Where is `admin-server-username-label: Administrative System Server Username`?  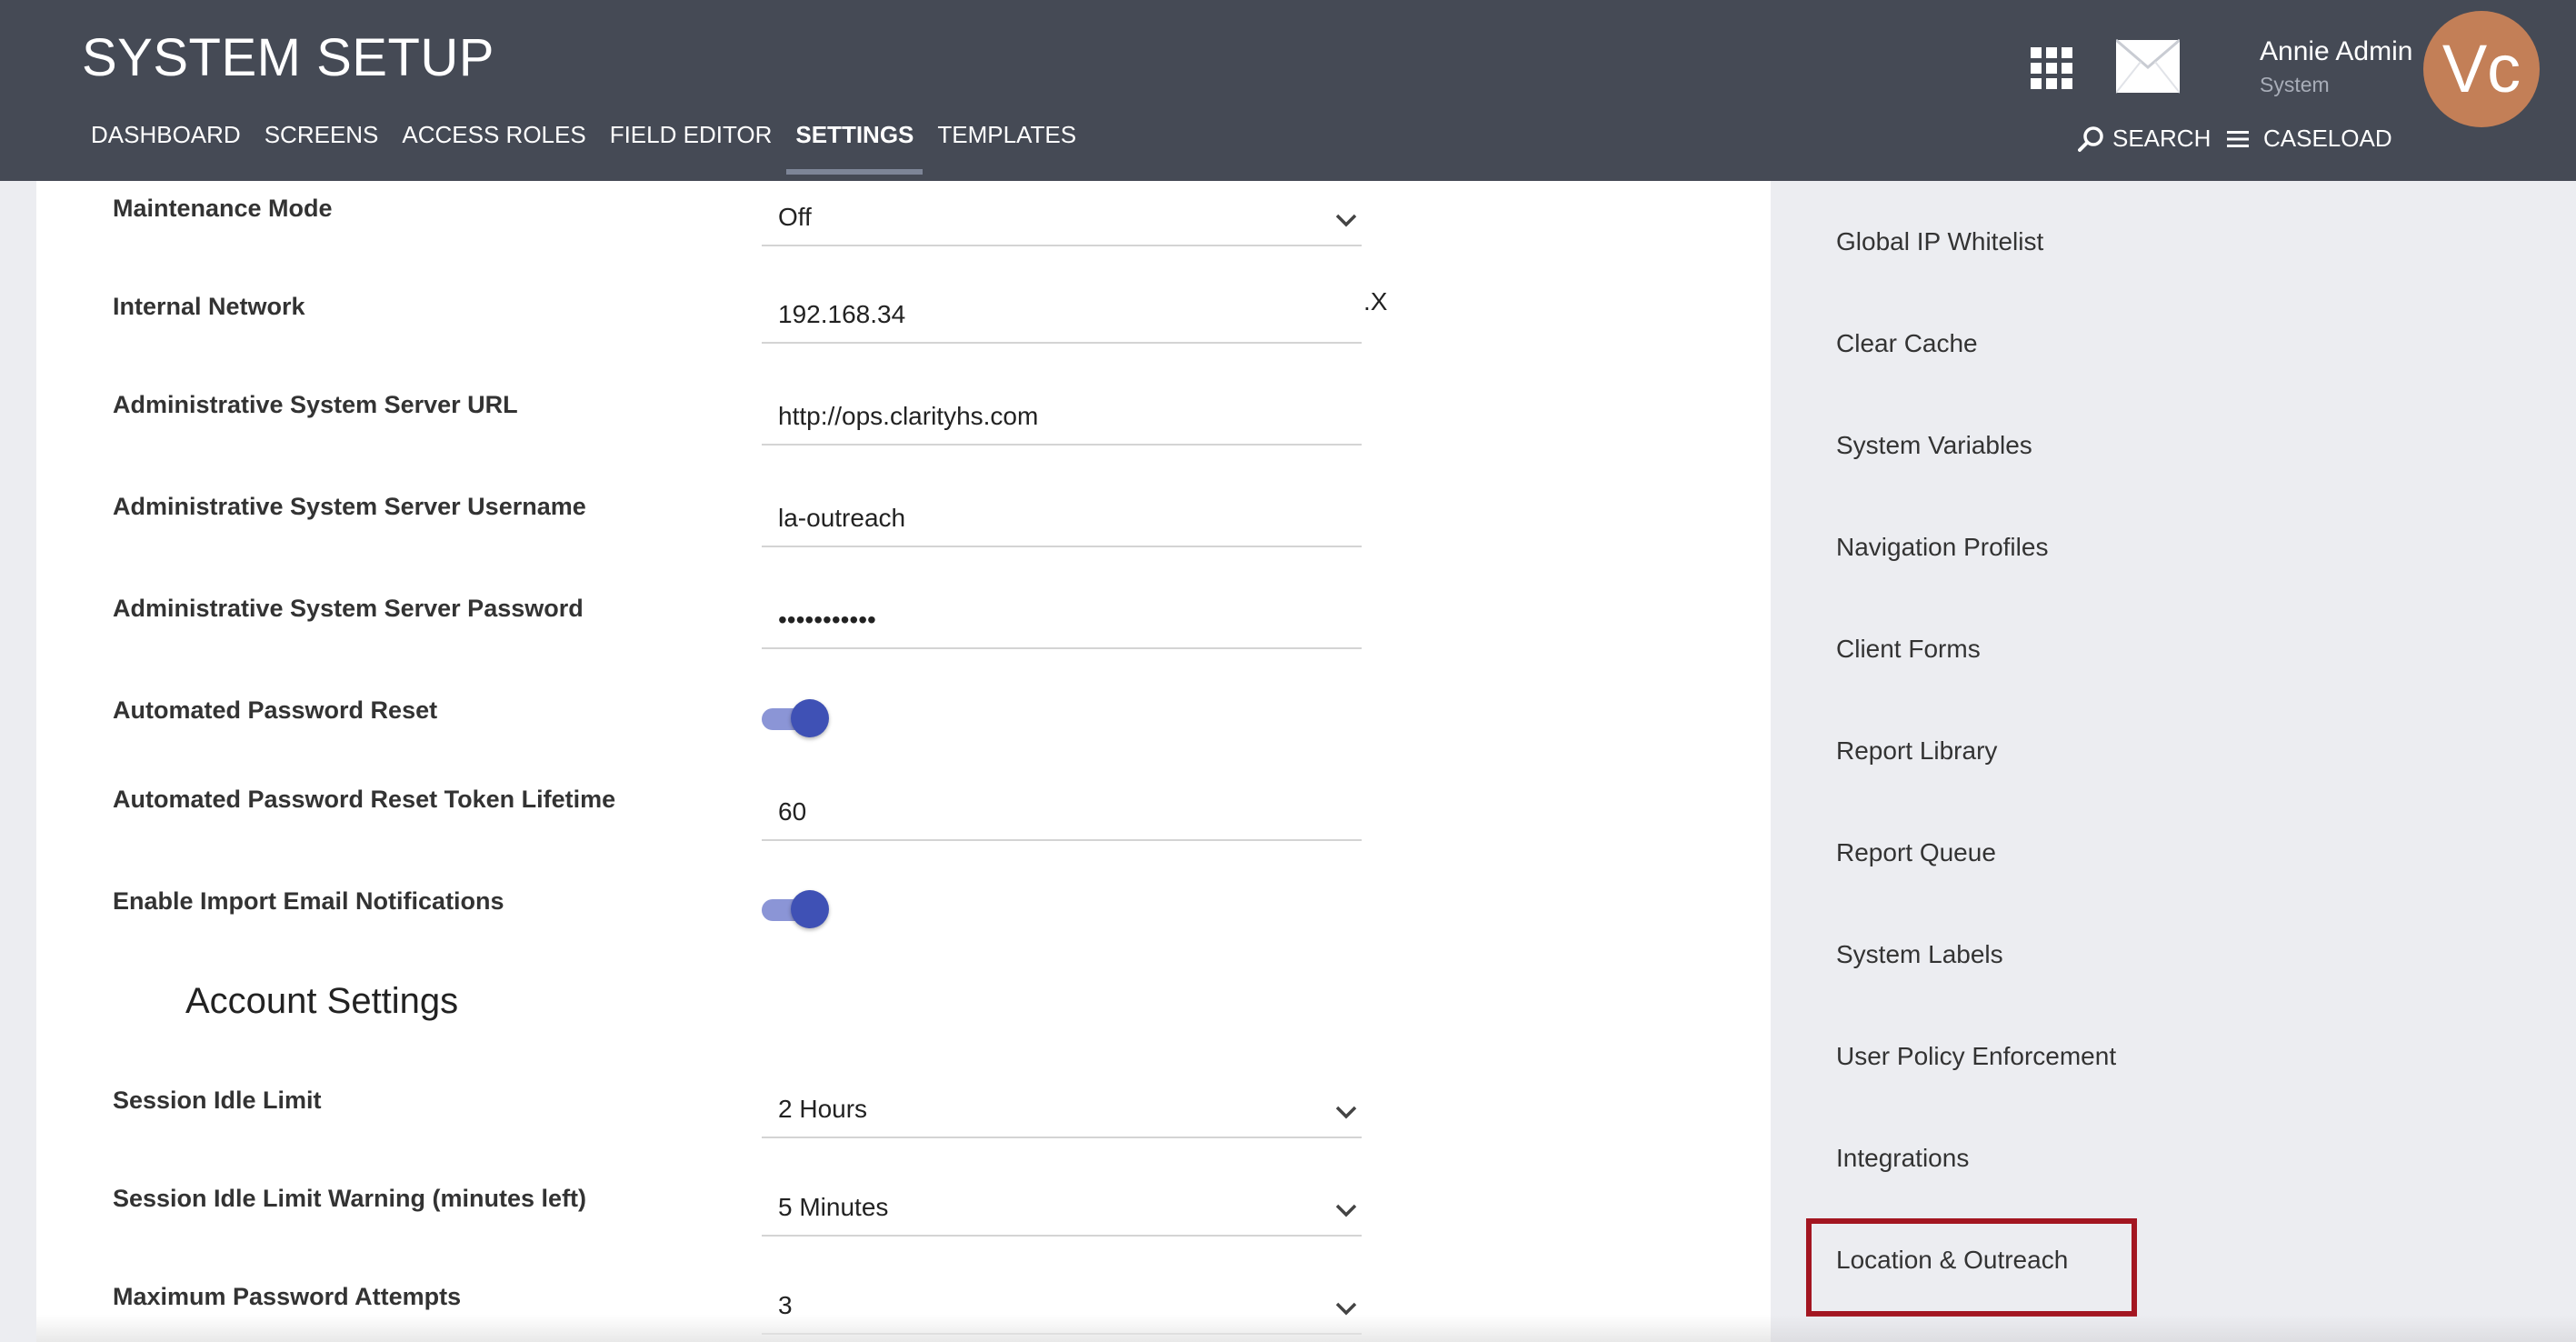 admin-server-username-label: Administrative System Server Username is located at coordinates (349, 506).